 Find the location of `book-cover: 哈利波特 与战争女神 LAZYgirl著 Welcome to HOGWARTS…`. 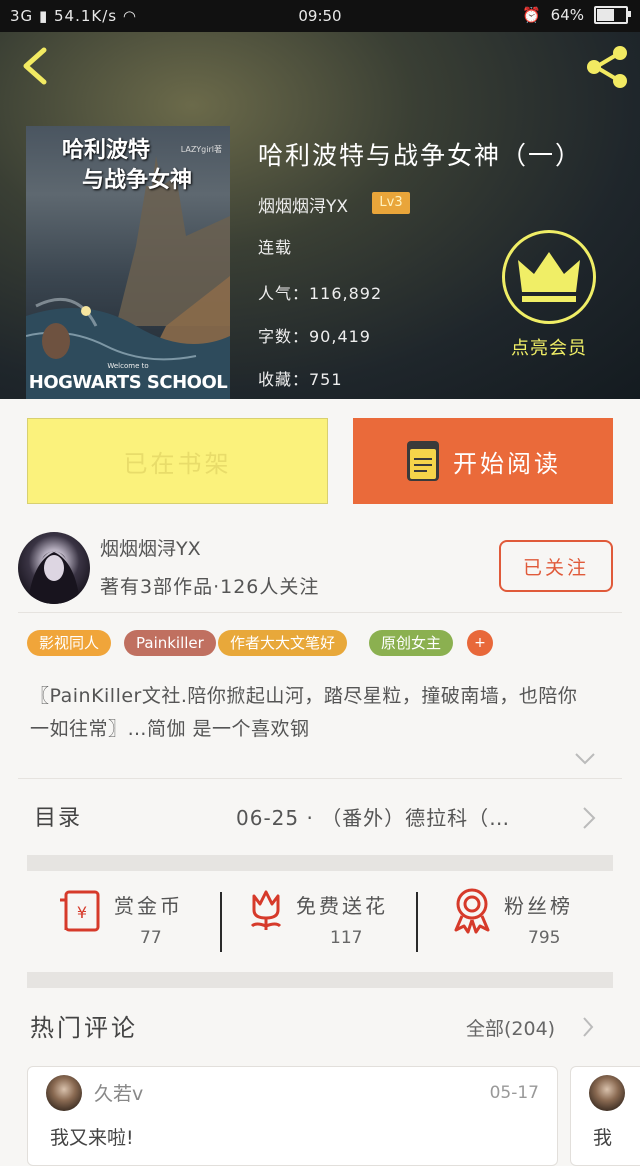

book-cover: 哈利波特 与战争女神 LAZYgirl著 Welcome to HOGWARTS… is located at coordinates (128, 262).